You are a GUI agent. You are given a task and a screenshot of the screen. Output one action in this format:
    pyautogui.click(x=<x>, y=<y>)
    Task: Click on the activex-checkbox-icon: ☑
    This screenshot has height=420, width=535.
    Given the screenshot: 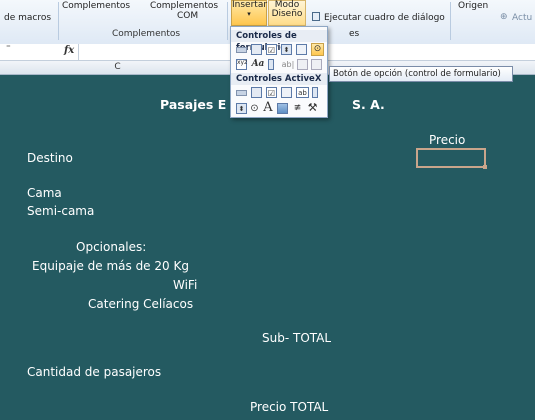 What is the action you would take?
    pyautogui.click(x=271, y=92)
    